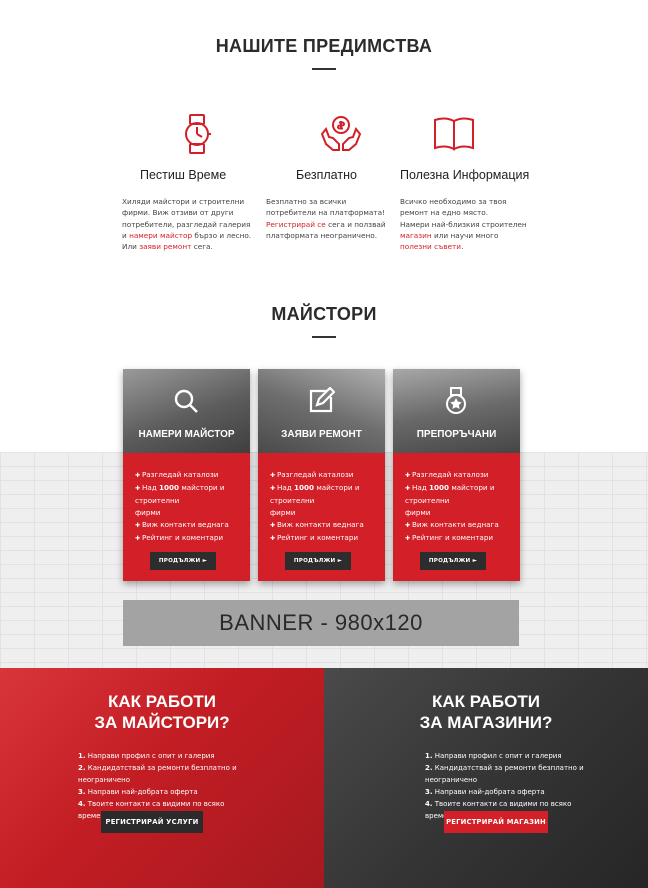  Describe the element at coordinates (165, 246) in the screenshot. I see `inline-link: заяви ремонт` at that location.